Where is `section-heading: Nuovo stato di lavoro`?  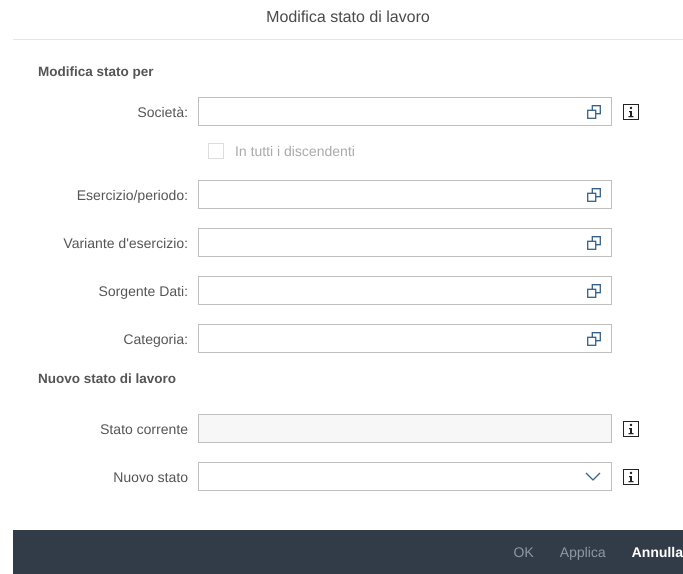
section-heading: Nuovo stato di lavoro is located at coordinates (108, 378).